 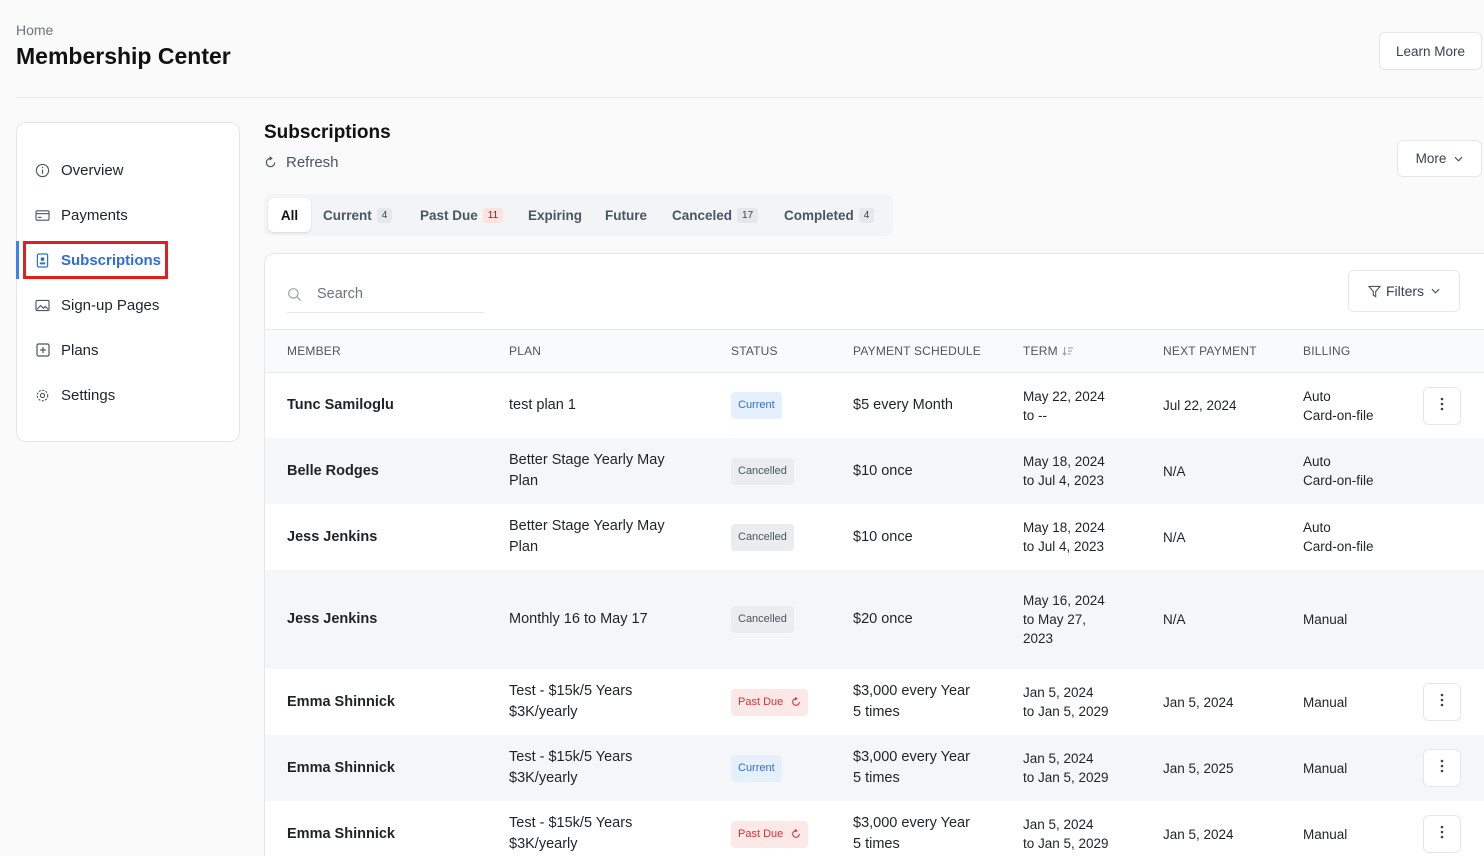 I want to click on billing-lines: Manual, so click(x=1325, y=619).